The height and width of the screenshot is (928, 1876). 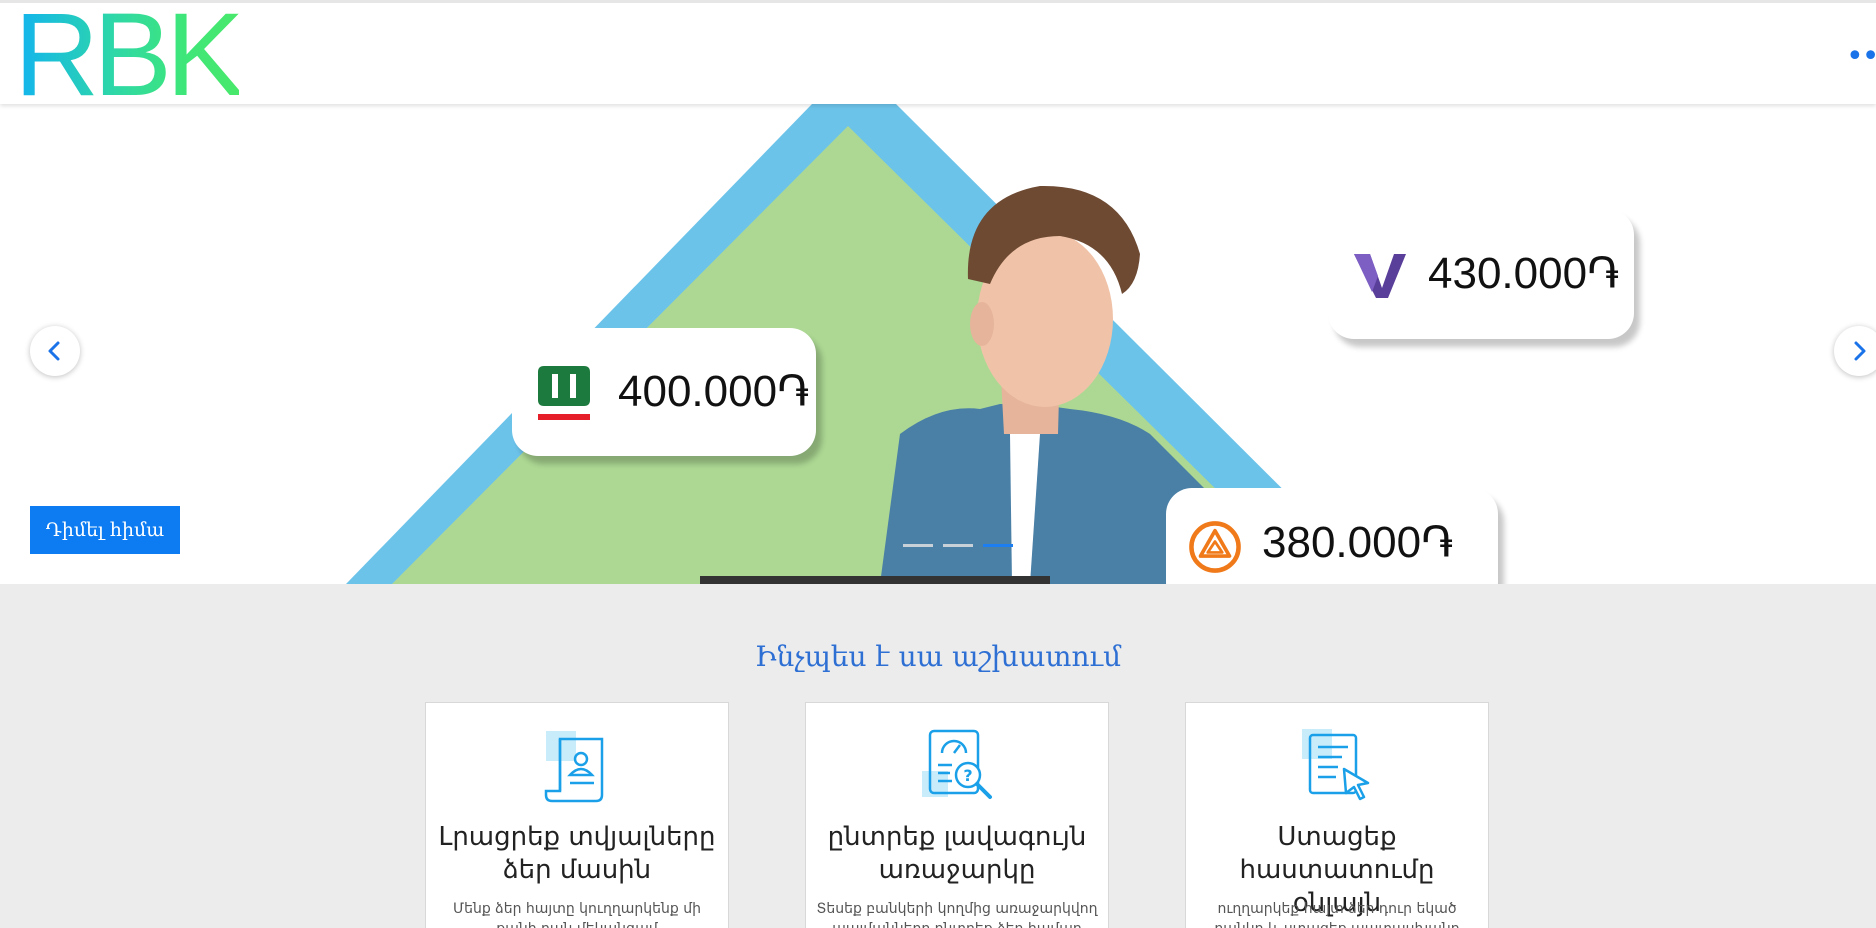 What do you see at coordinates (1358, 542) in the screenshot?
I see `offer-amount: 380.000֏` at bounding box center [1358, 542].